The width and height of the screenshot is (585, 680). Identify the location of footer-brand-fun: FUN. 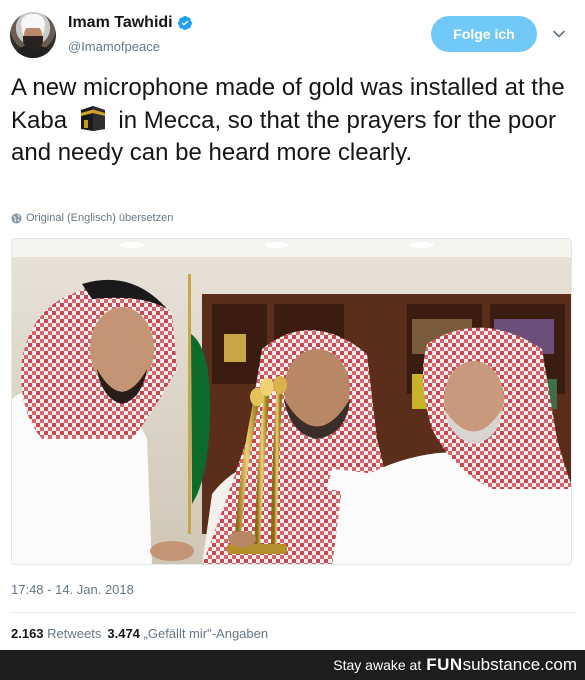
(444, 664).